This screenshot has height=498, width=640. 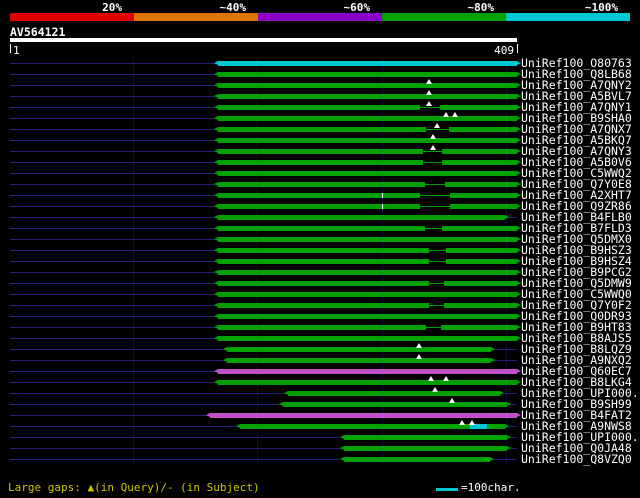 I want to click on scale-sample-label: =100char., so click(x=491, y=487).